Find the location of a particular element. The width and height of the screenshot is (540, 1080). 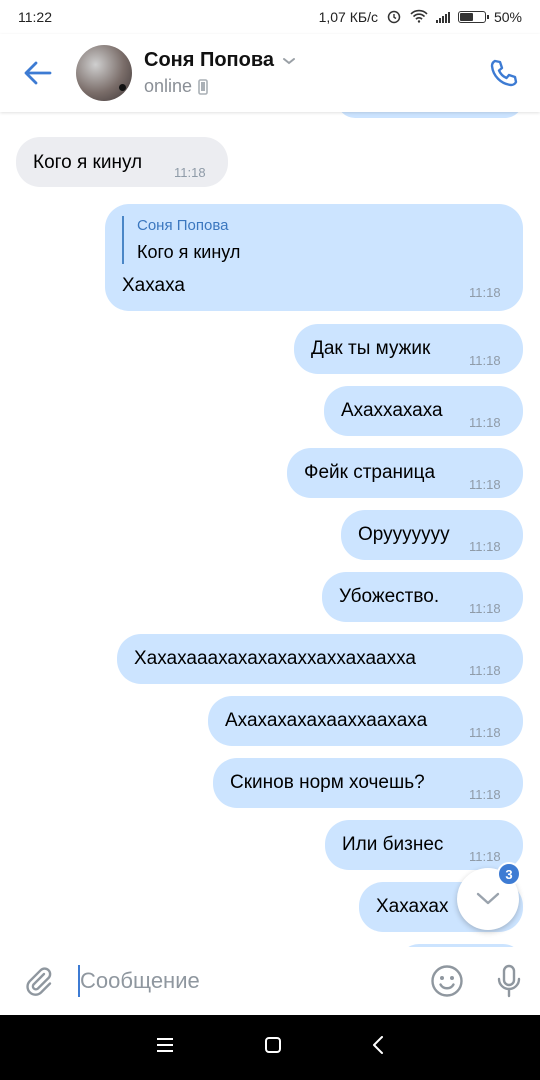

status-bar: 11:22 1,07 КБ/с 50% is located at coordinates (270, 17).